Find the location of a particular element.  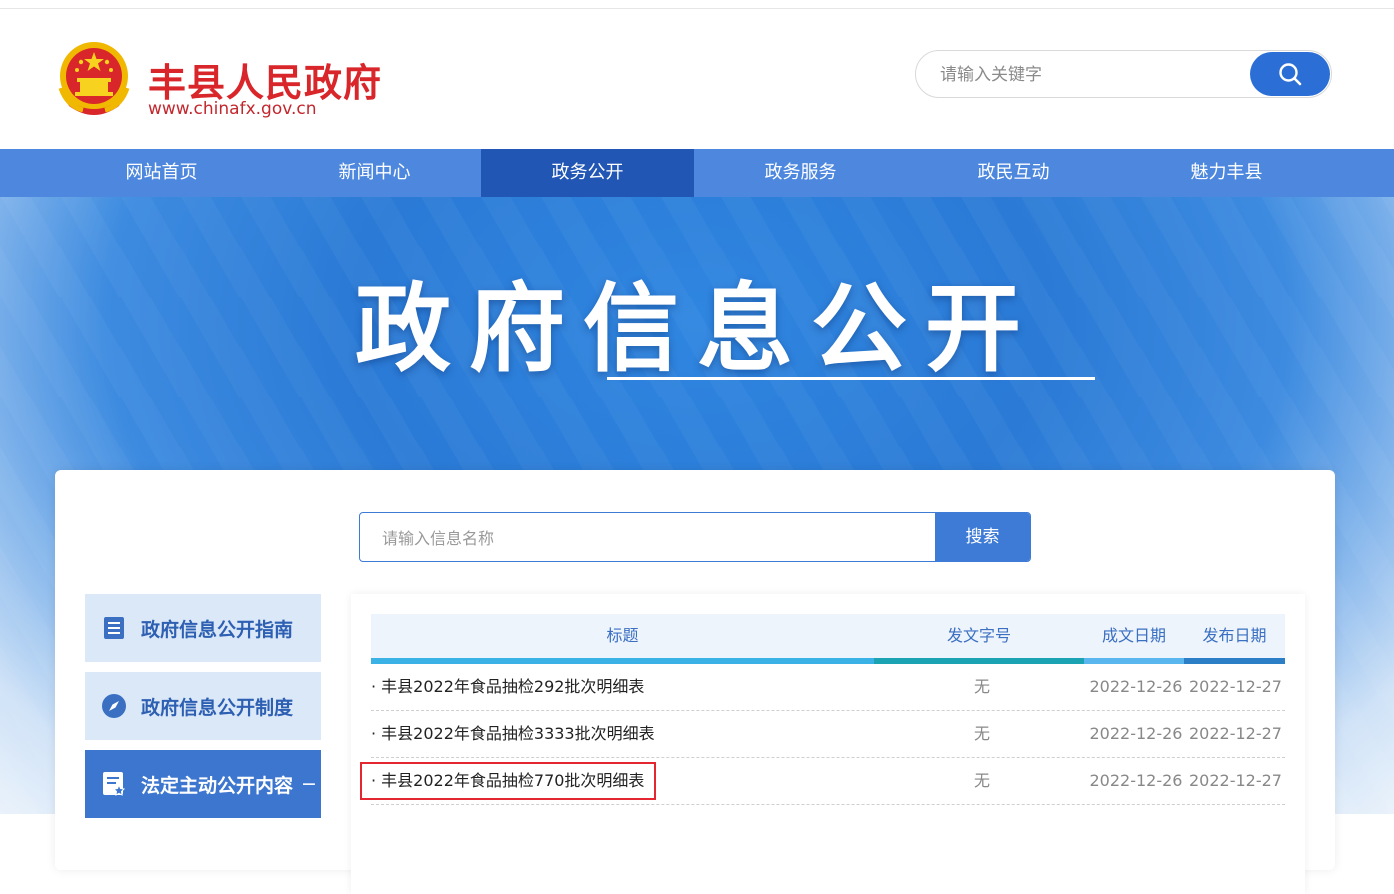

info-search-button: 搜索 is located at coordinates (982, 537).